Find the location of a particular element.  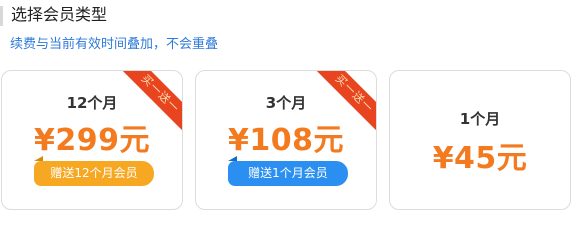

renewal-note: 续费与当前有效时间叠加，不会重叠 is located at coordinates (114, 44).